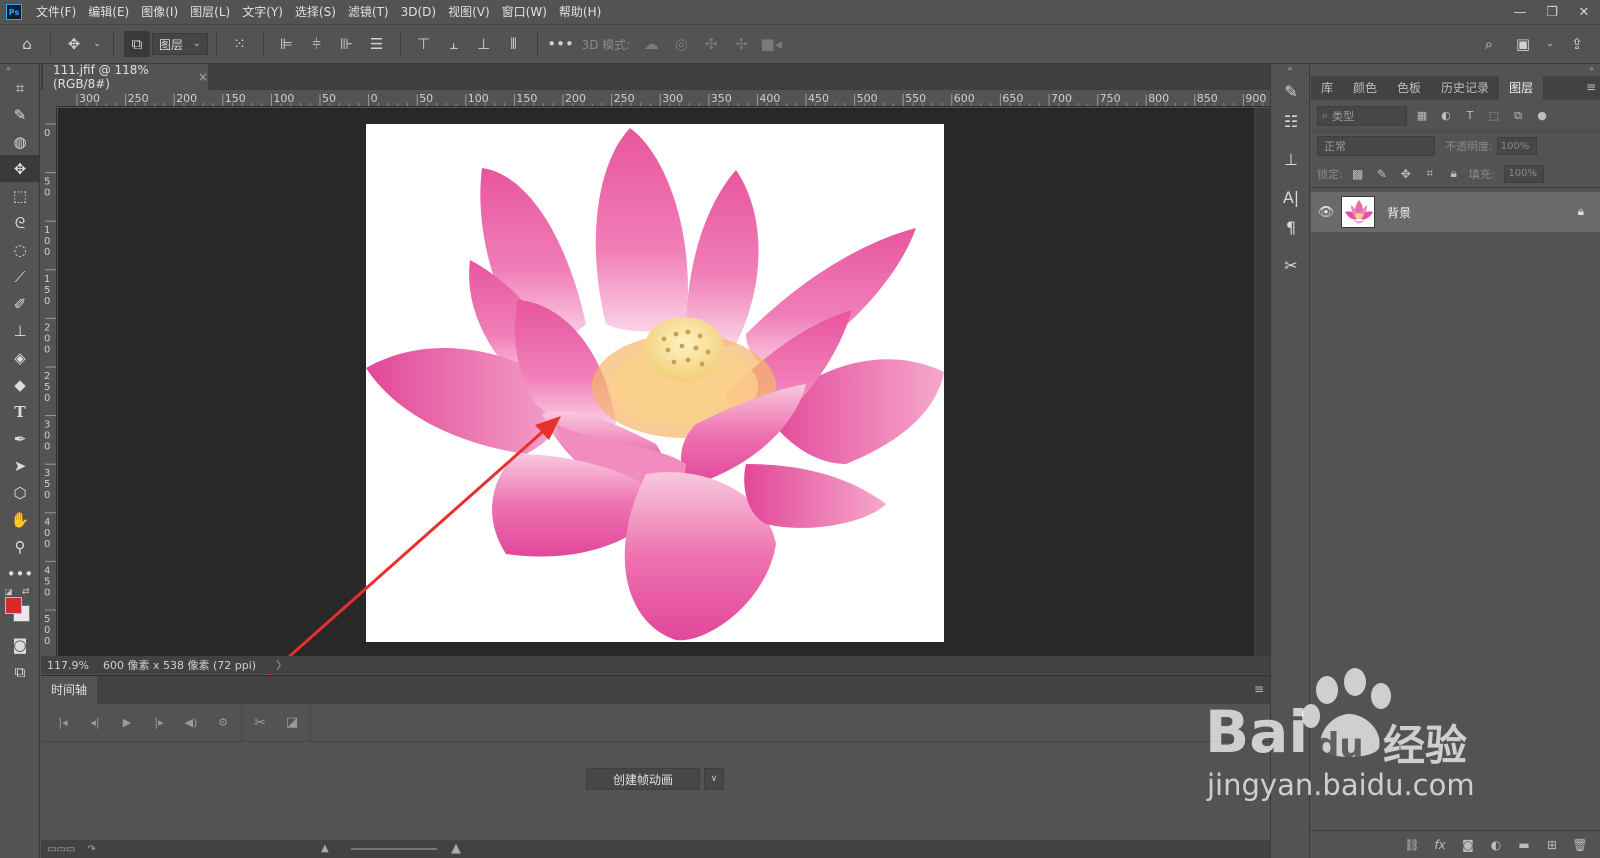 This screenshot has width=1600, height=858. What do you see at coordinates (1455, 70) in the screenshot?
I see `collapse-panels-icon: »` at bounding box center [1455, 70].